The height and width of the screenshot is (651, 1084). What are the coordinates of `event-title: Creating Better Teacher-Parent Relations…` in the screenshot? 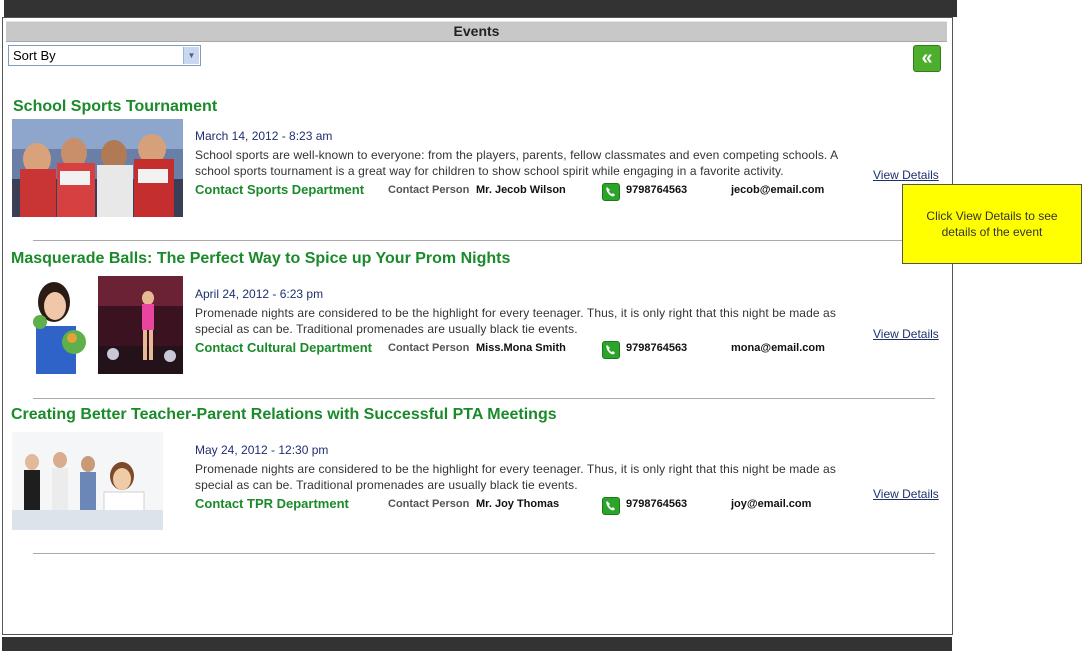 It's located at (284, 415).